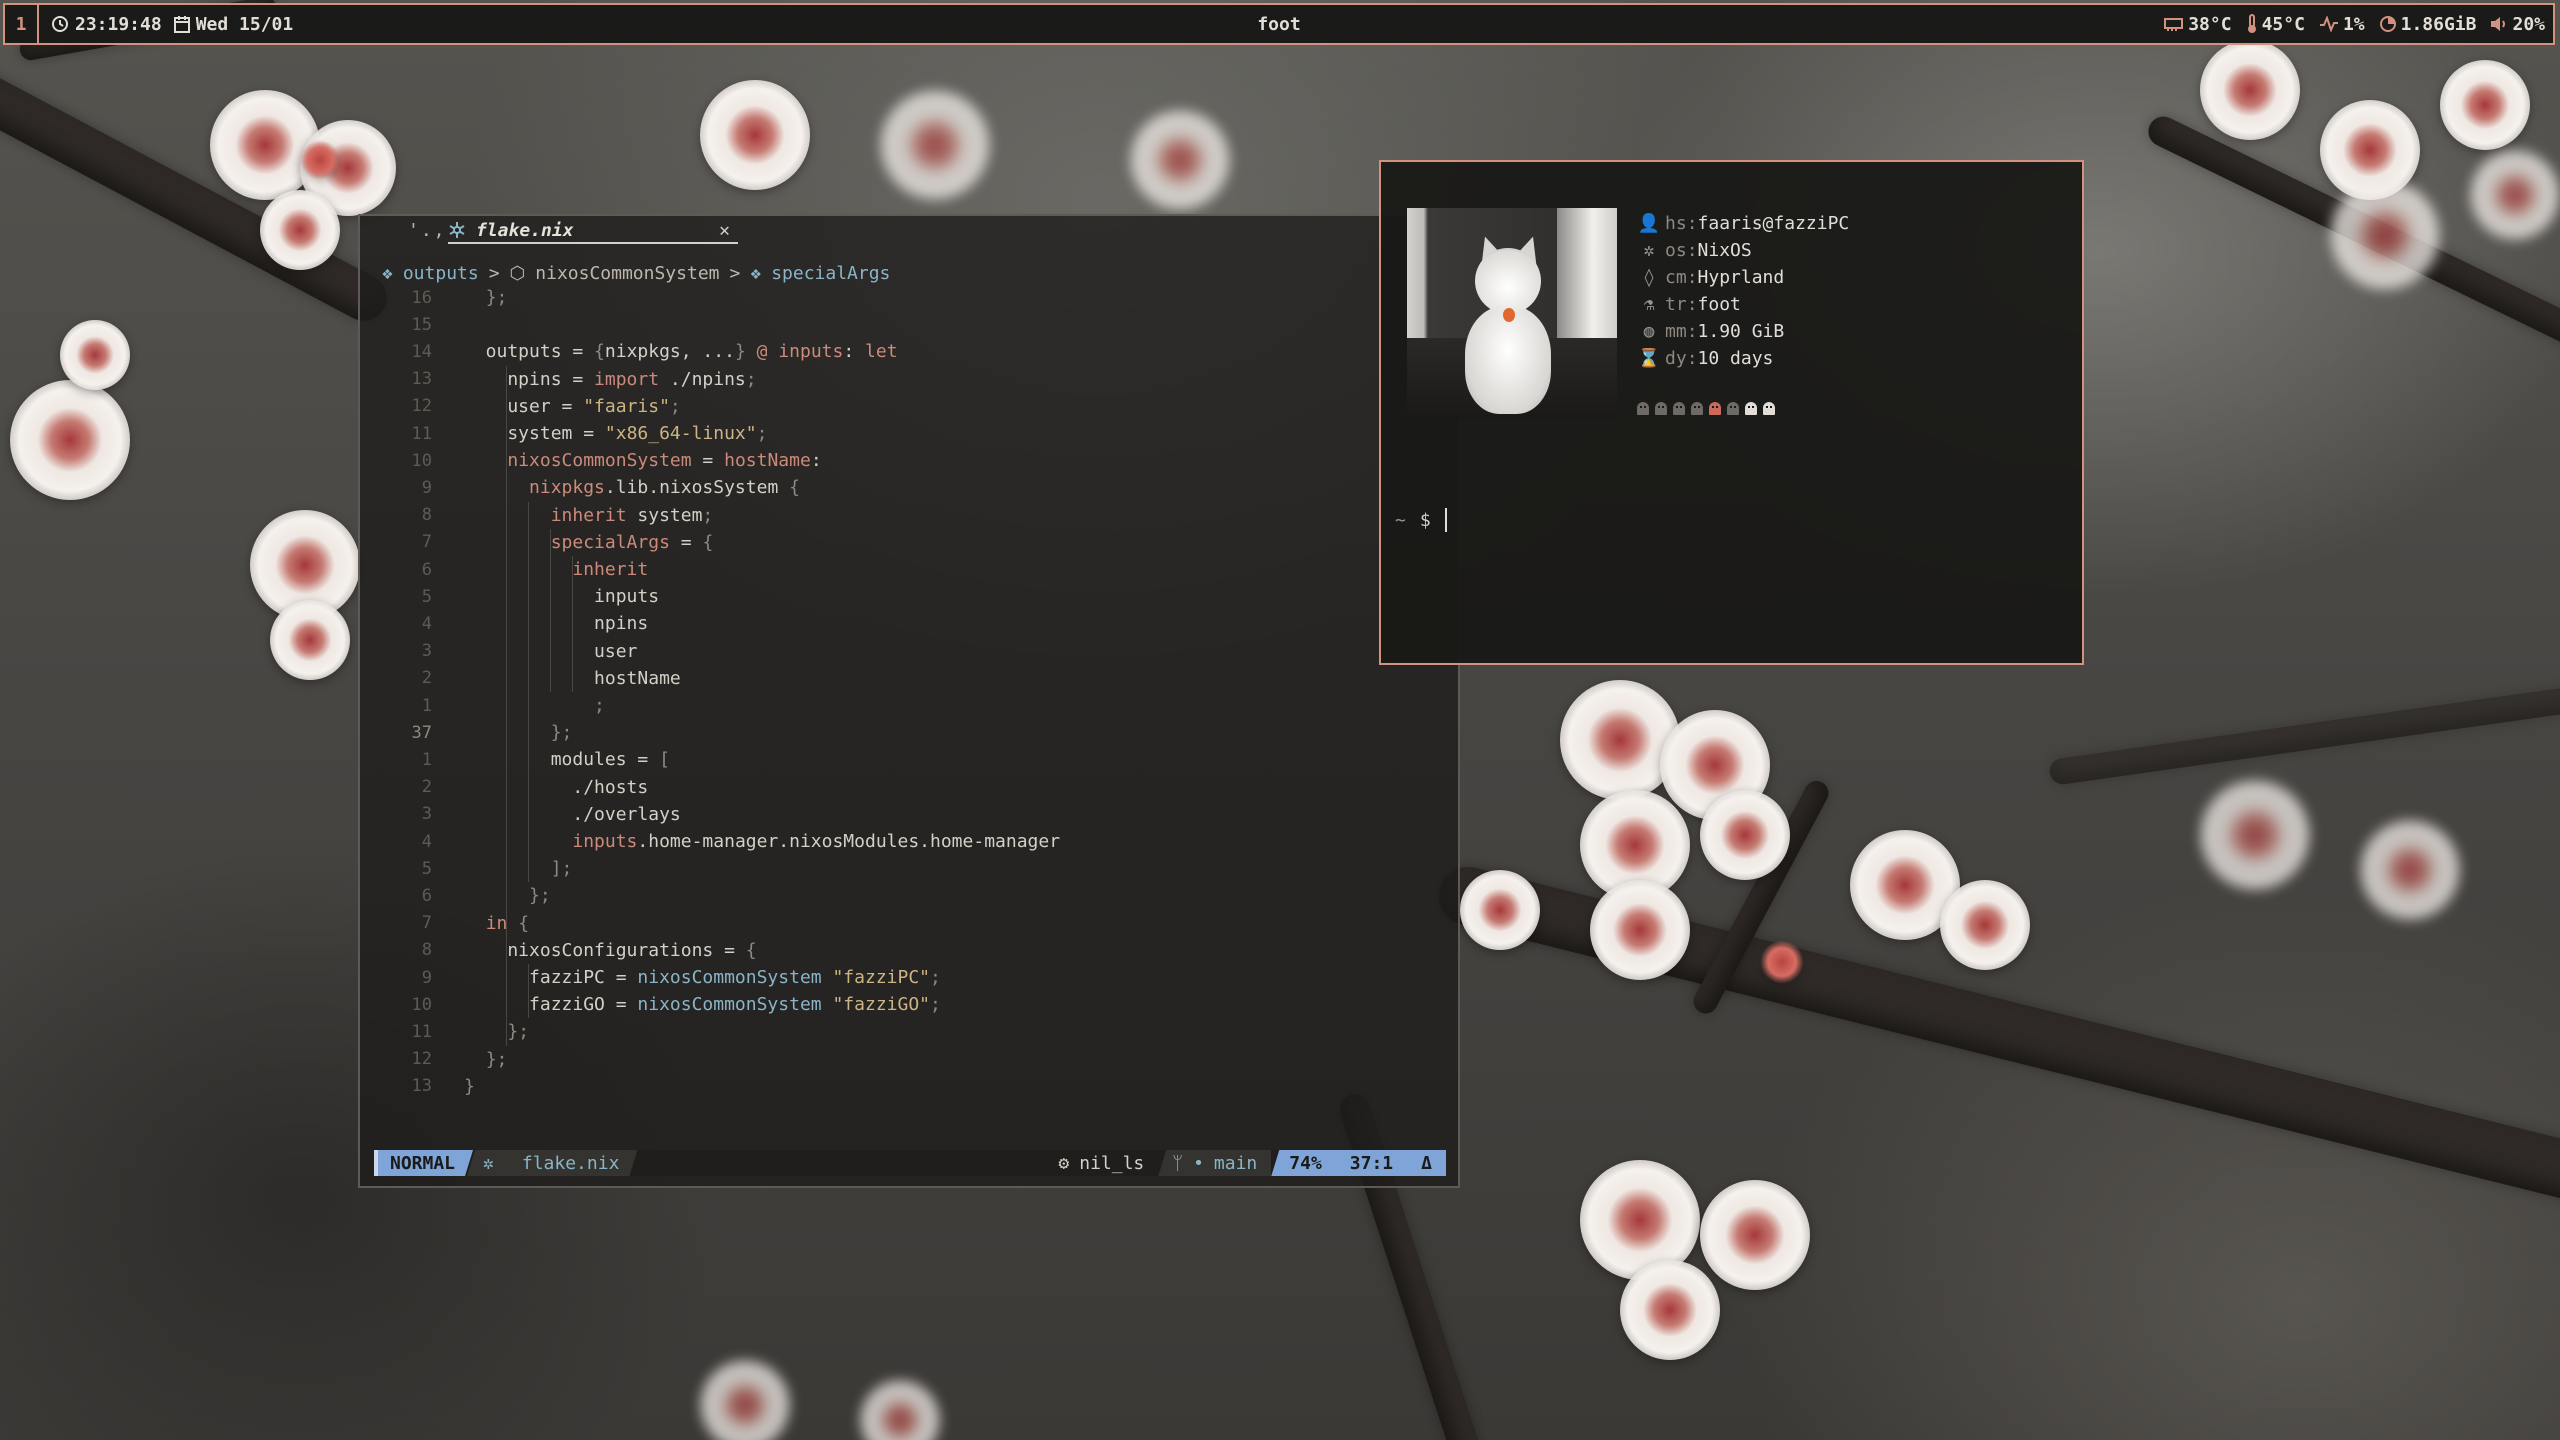 This screenshot has width=2560, height=1440. What do you see at coordinates (756, 273) in the screenshot?
I see `module-icon: ❖` at bounding box center [756, 273].